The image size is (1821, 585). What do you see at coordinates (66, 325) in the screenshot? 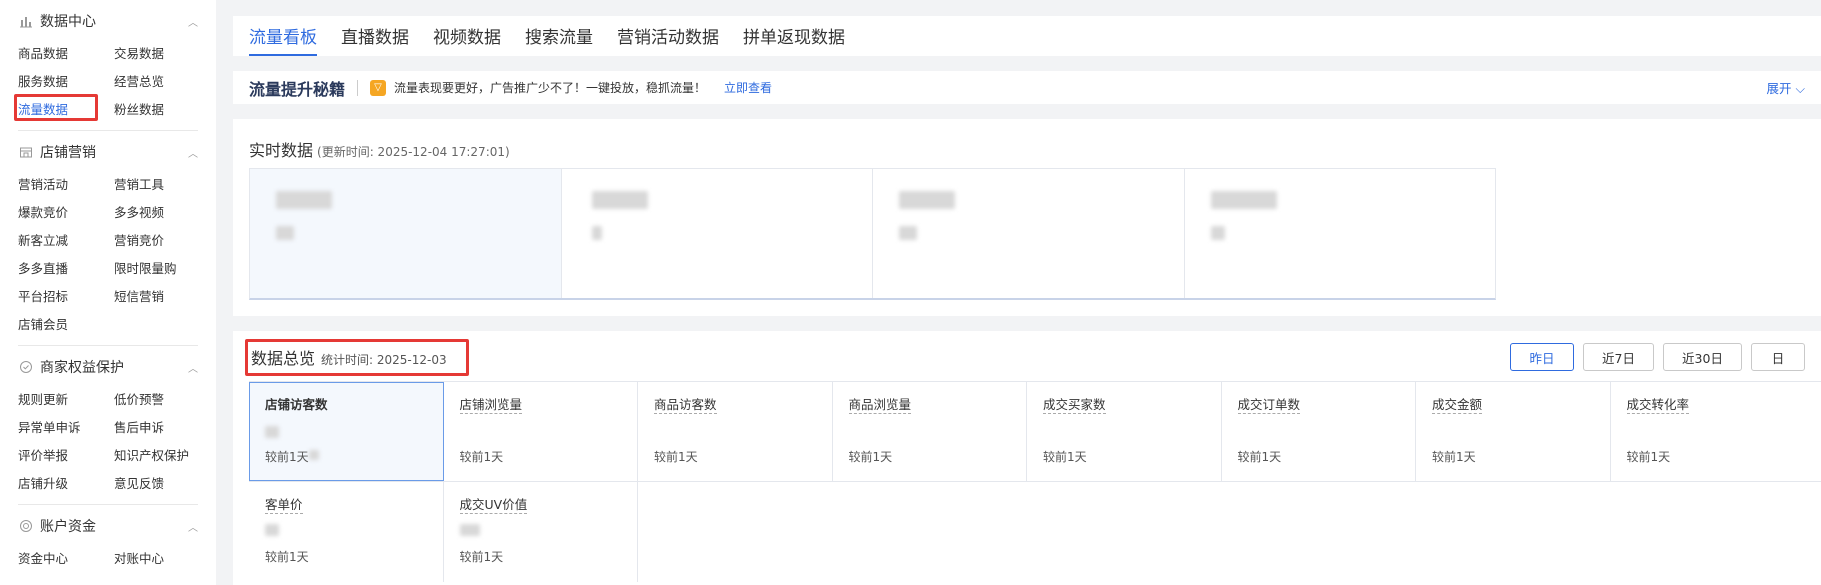
I see `sidebar-item: 店铺会员` at bounding box center [66, 325].